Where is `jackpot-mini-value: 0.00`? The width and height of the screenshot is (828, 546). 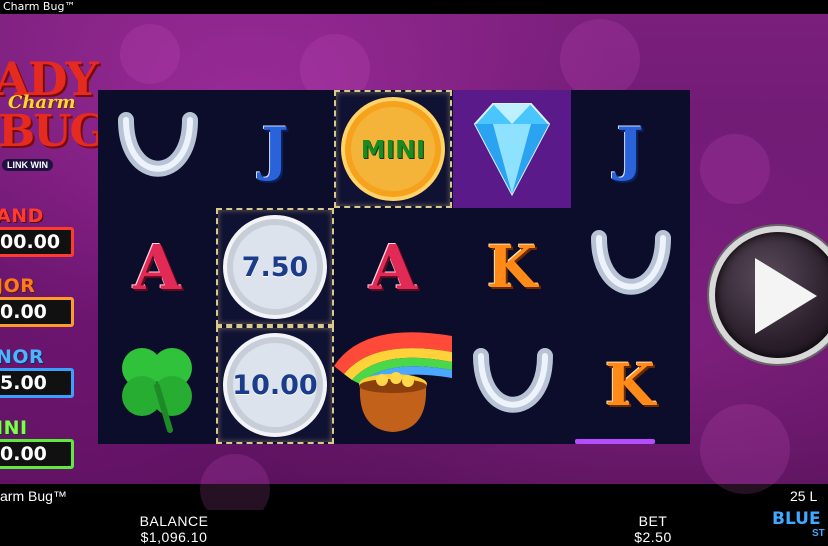
jackpot-mini-value: 0.00 is located at coordinates (37, 454).